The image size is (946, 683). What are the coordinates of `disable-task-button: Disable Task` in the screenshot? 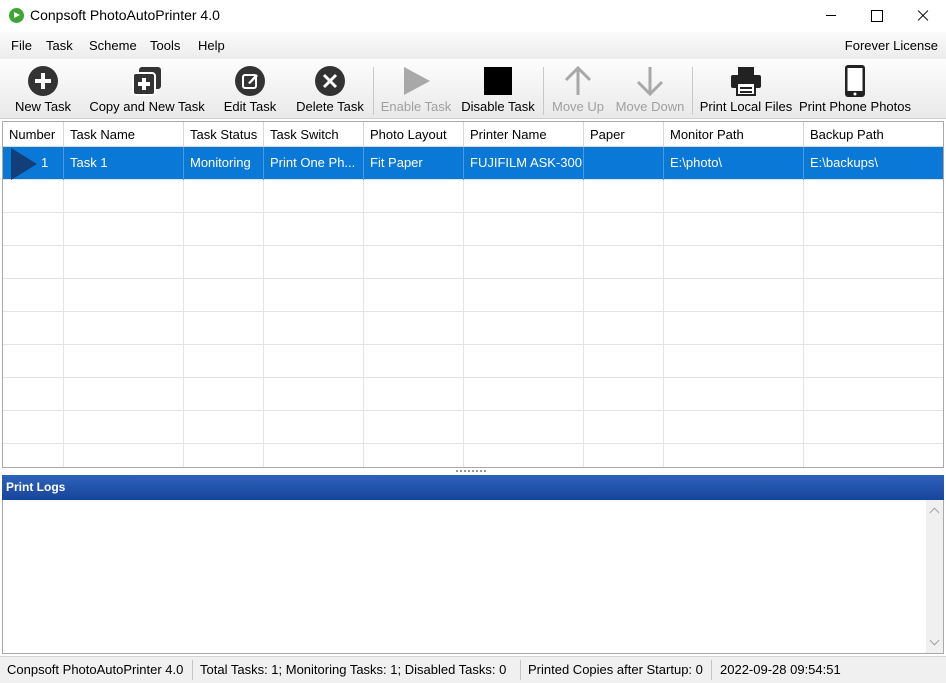 It's located at (498, 89).